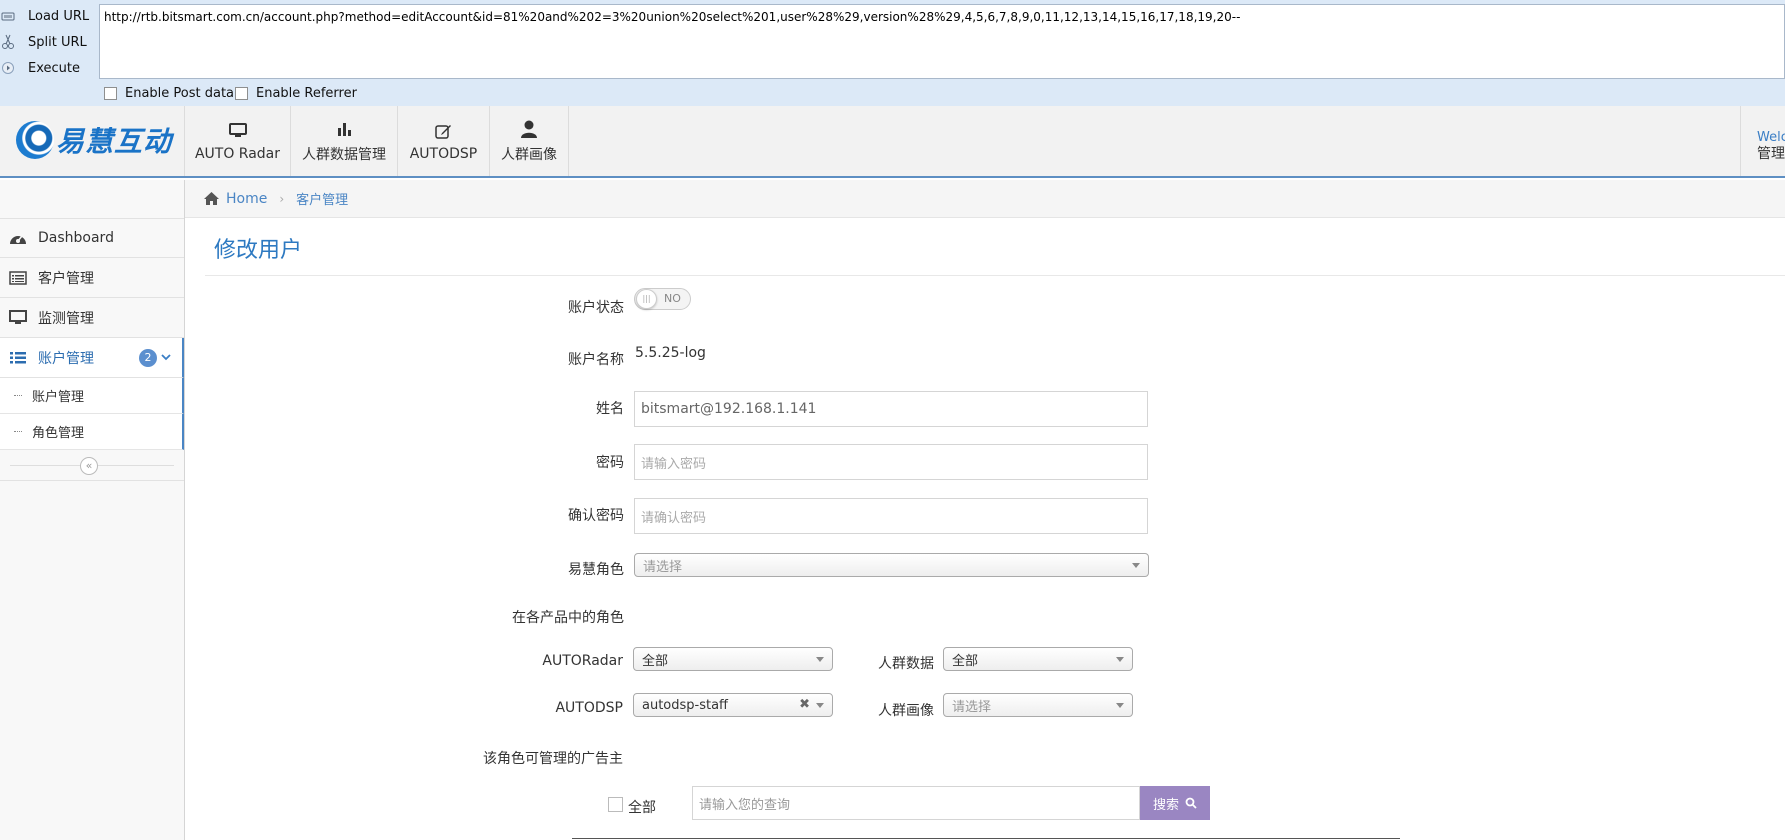 This screenshot has width=1785, height=840. Describe the element at coordinates (18, 277) in the screenshot. I see `list-alt-icon` at that location.